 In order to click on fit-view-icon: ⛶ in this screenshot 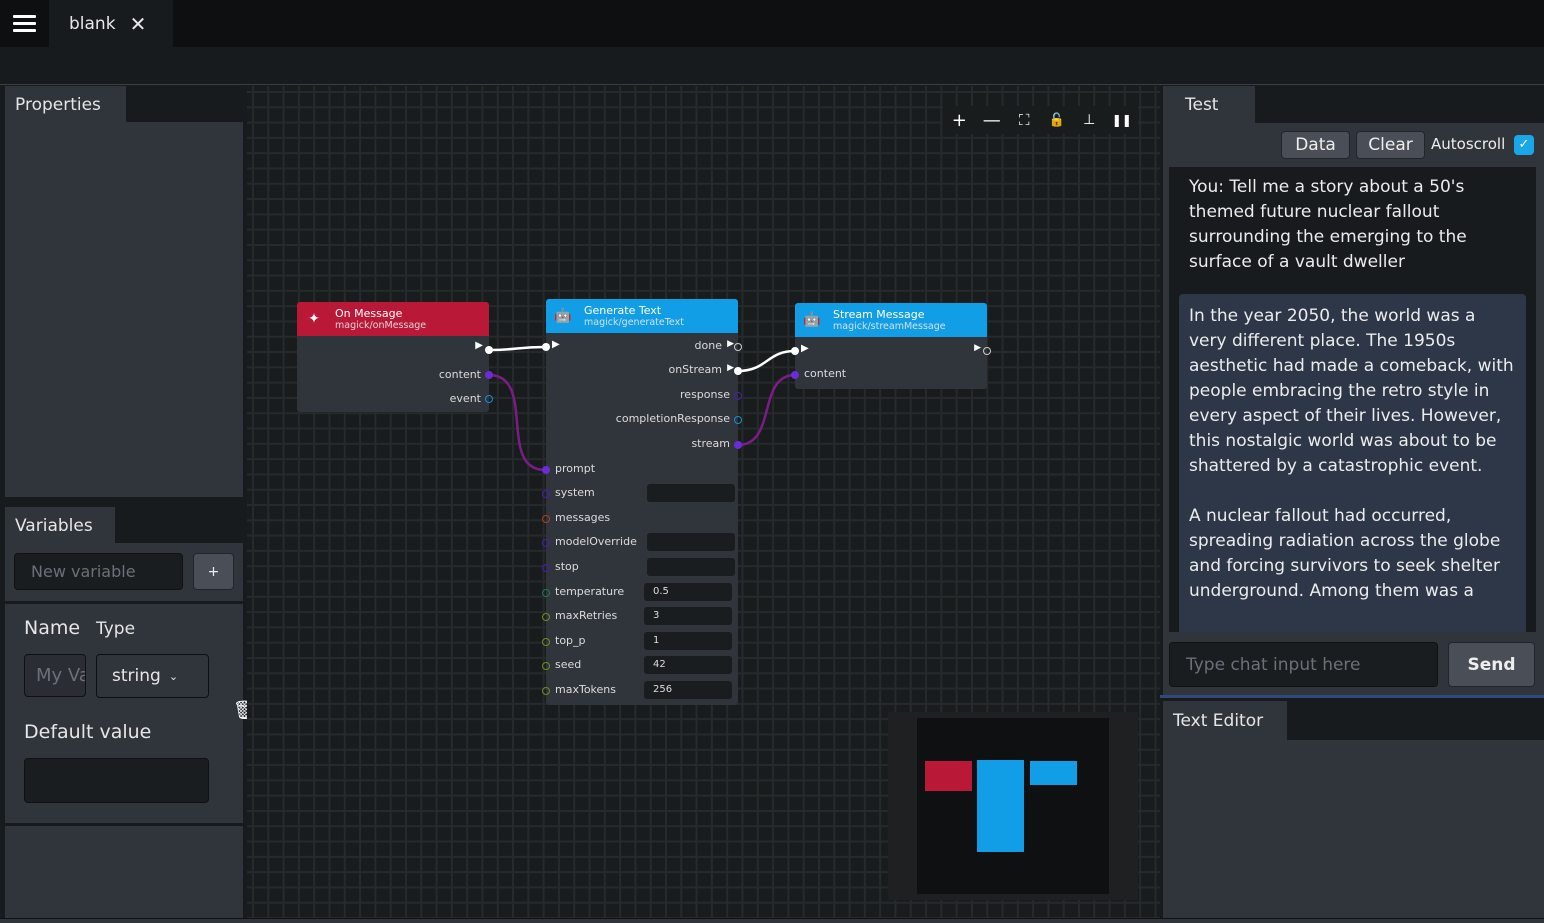, I will do `click(1024, 120)`.